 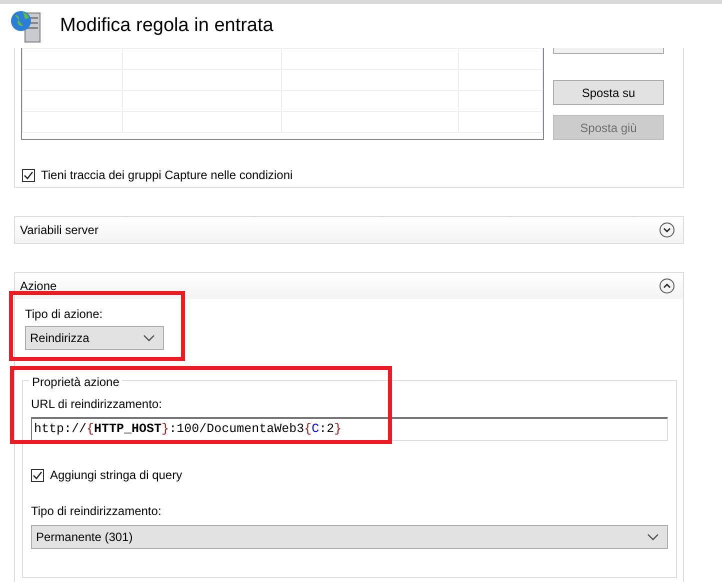 I want to click on section-title: Azione, so click(x=38, y=286).